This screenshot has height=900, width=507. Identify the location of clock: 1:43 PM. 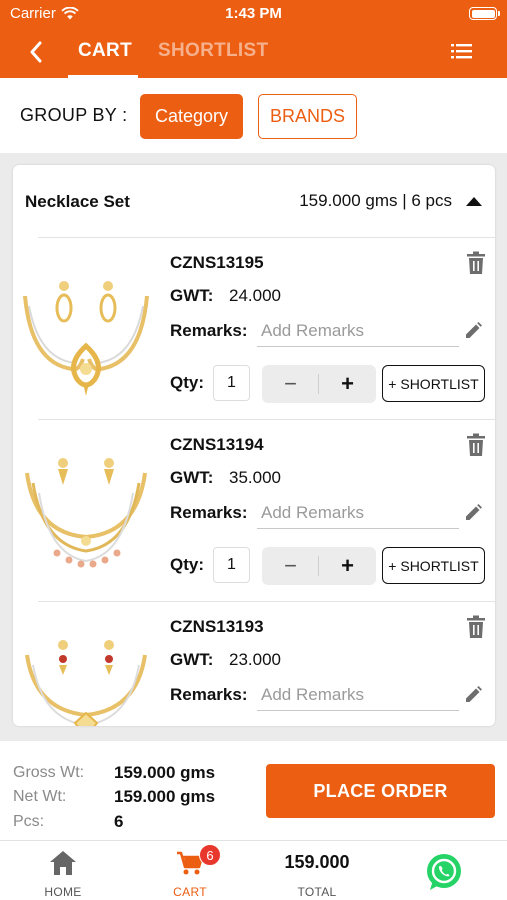
(253, 13).